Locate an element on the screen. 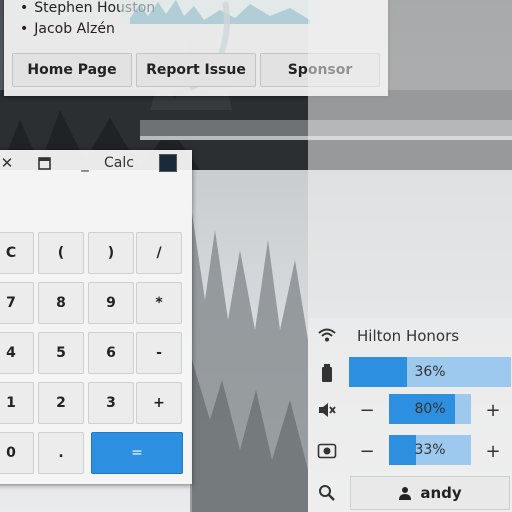 The width and height of the screenshot is (512, 512). key-clear-button: C is located at coordinates (17, 253).